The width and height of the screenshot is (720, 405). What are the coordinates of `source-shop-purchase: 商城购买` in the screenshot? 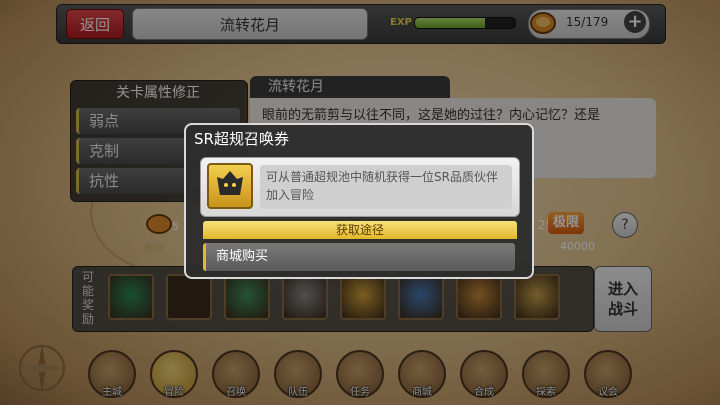 It's located at (359, 257).